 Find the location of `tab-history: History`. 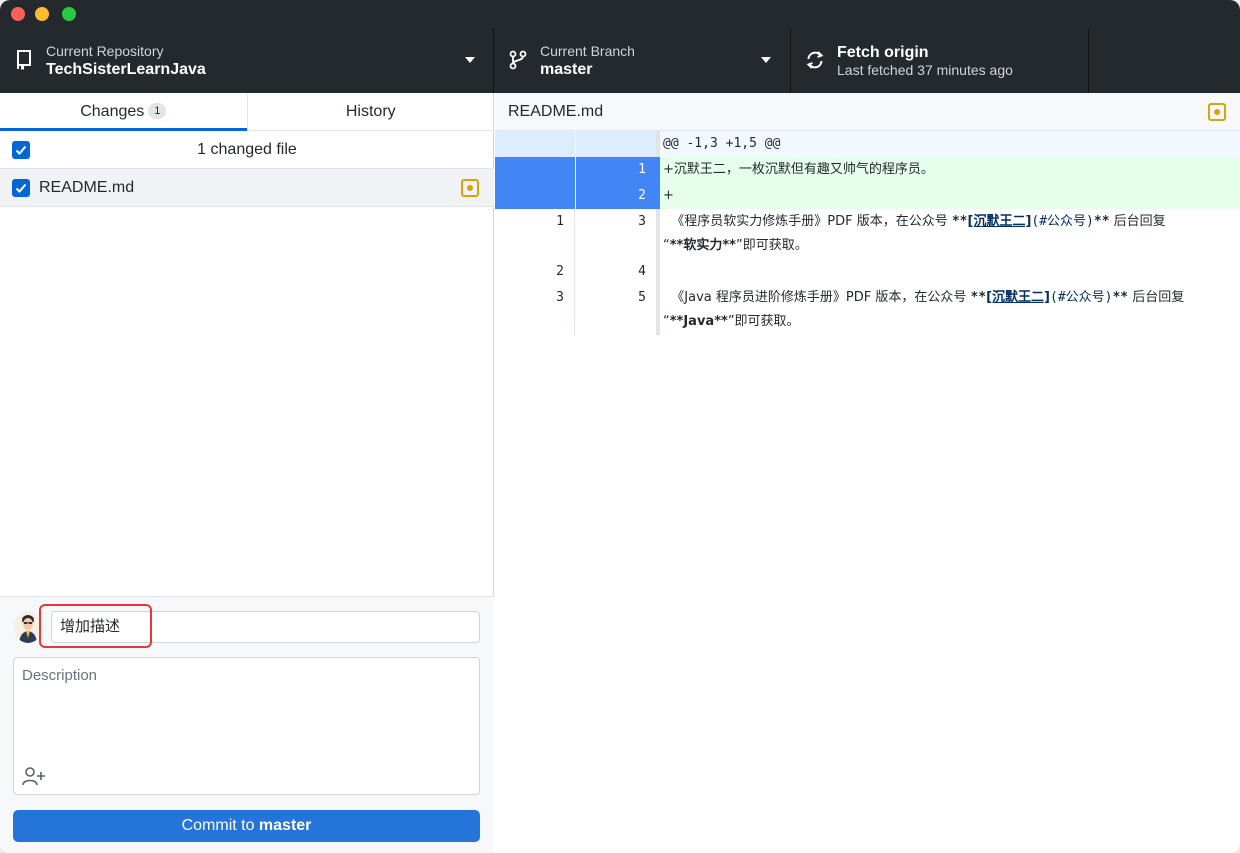

tab-history: History is located at coordinates (370, 111).